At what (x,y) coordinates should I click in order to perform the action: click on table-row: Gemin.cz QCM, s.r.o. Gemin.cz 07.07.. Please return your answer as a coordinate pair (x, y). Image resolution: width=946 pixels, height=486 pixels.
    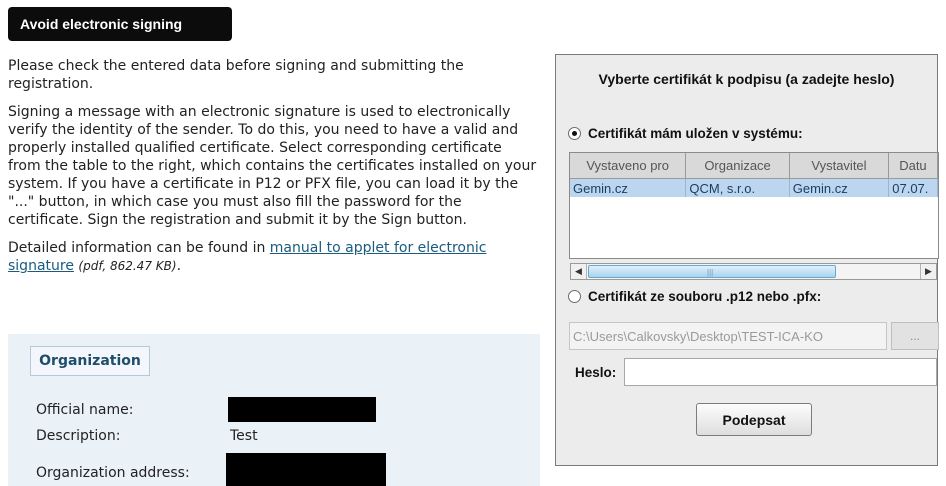
    Looking at the image, I should click on (754, 188).